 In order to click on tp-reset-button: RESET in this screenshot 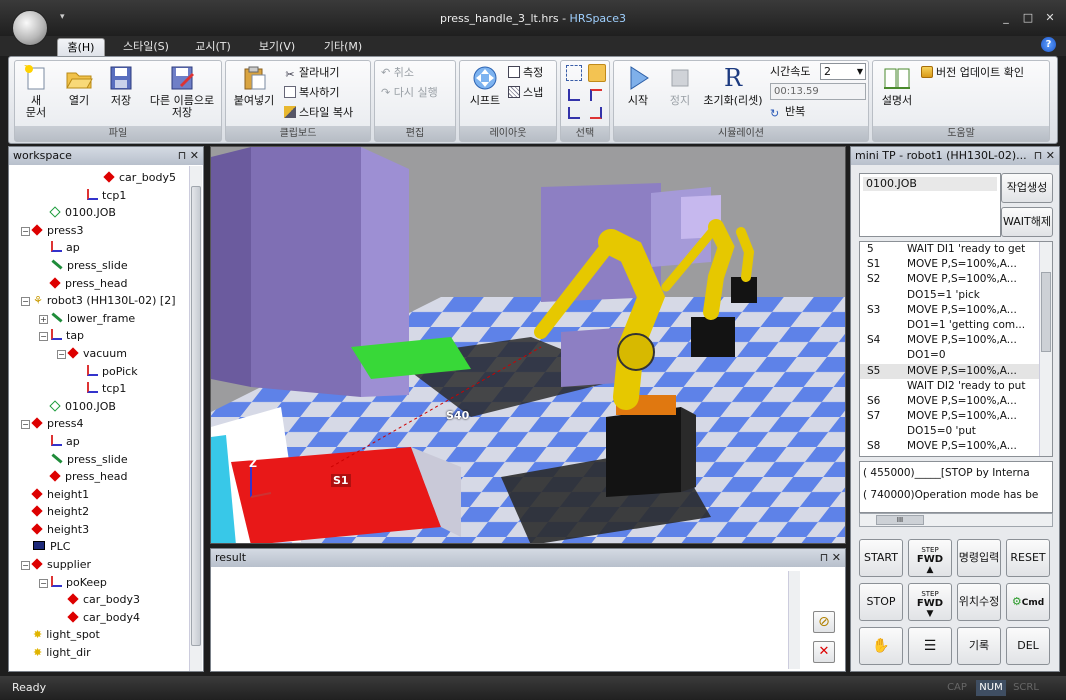, I will do `click(1028, 558)`.